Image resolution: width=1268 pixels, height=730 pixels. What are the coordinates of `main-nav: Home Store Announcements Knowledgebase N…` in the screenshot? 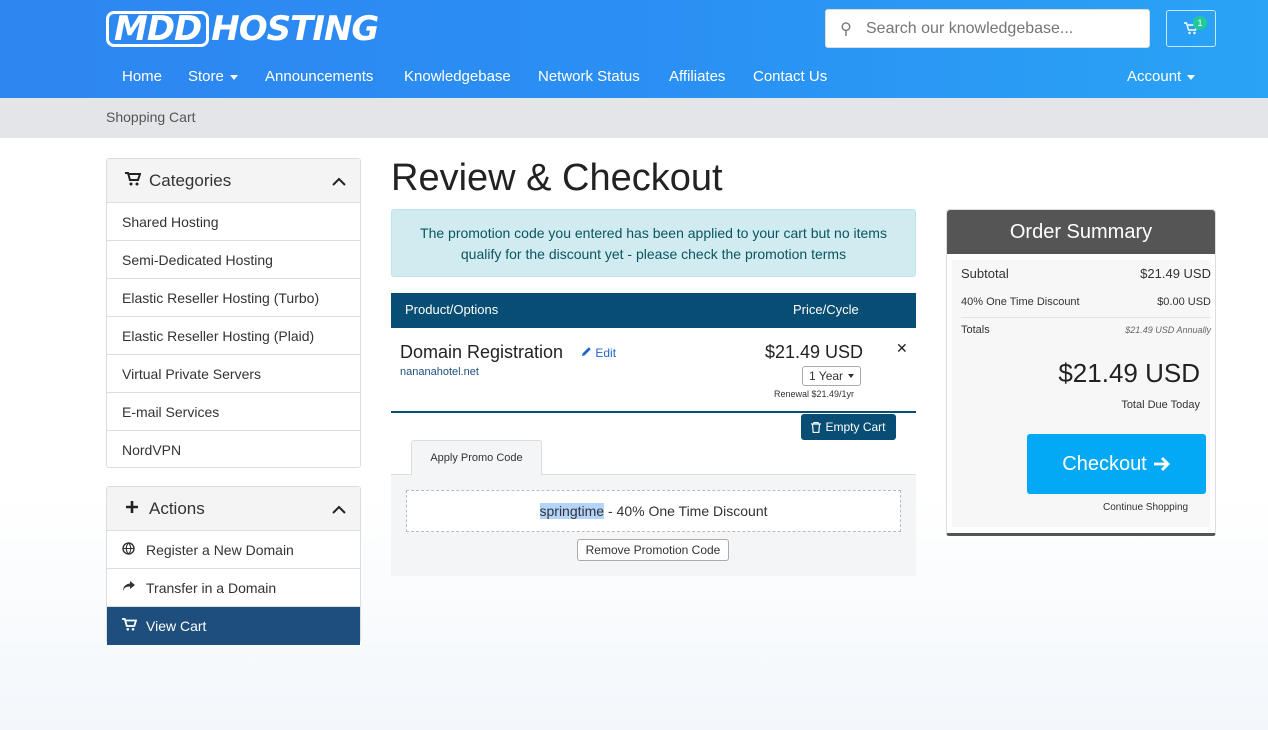 It's located at (634, 80).